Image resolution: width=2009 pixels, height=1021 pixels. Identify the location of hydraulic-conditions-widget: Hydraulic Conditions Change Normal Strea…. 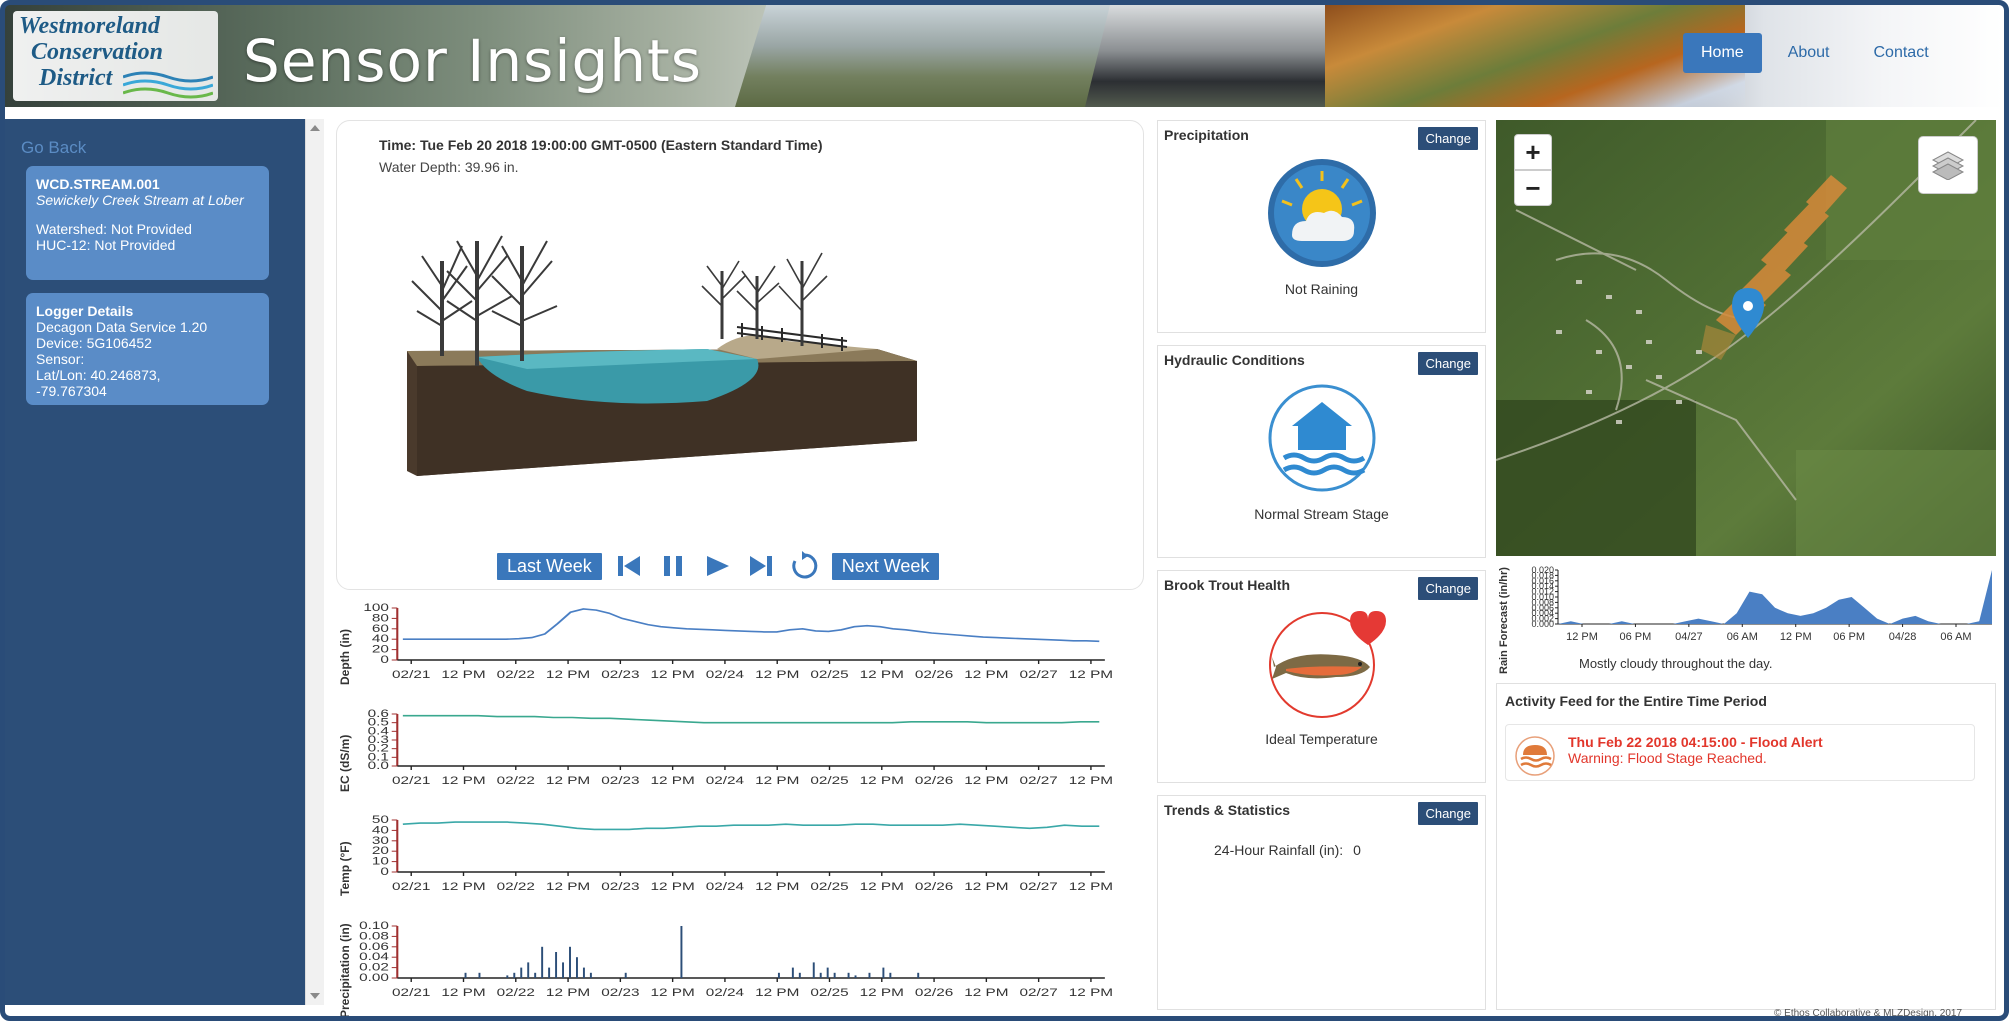
(1321, 451).